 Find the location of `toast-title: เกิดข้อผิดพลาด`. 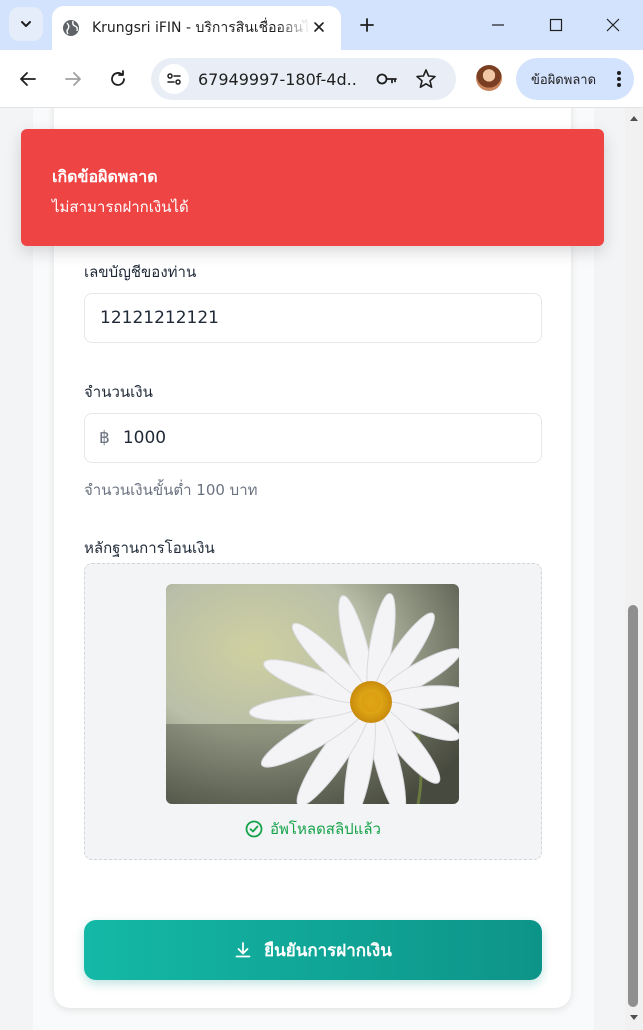

toast-title: เกิดข้อผิดพลาด is located at coordinates (105, 176).